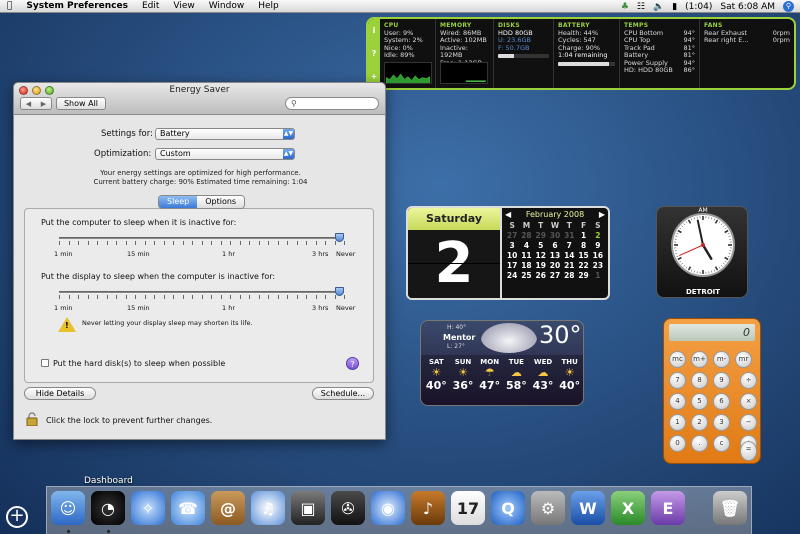  What do you see at coordinates (743, 359) in the screenshot?
I see `calc-key: mr` at bounding box center [743, 359].